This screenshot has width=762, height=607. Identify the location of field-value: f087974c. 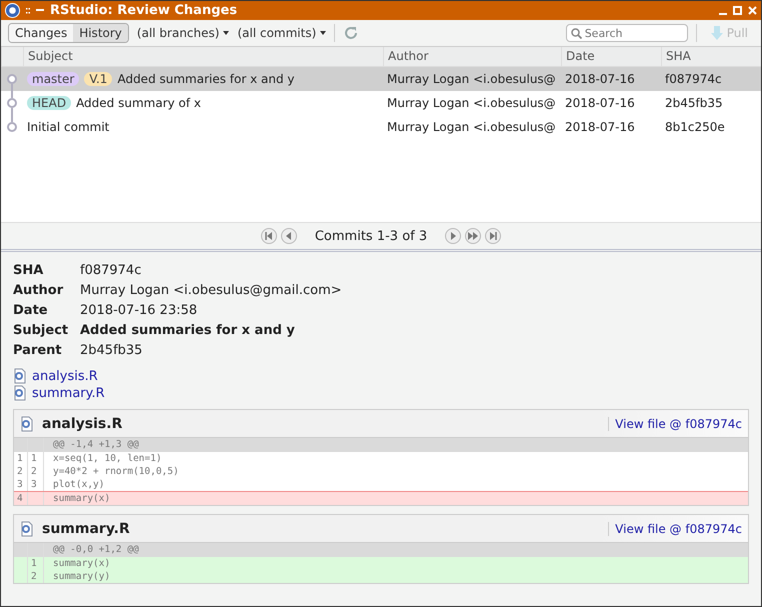
(111, 271).